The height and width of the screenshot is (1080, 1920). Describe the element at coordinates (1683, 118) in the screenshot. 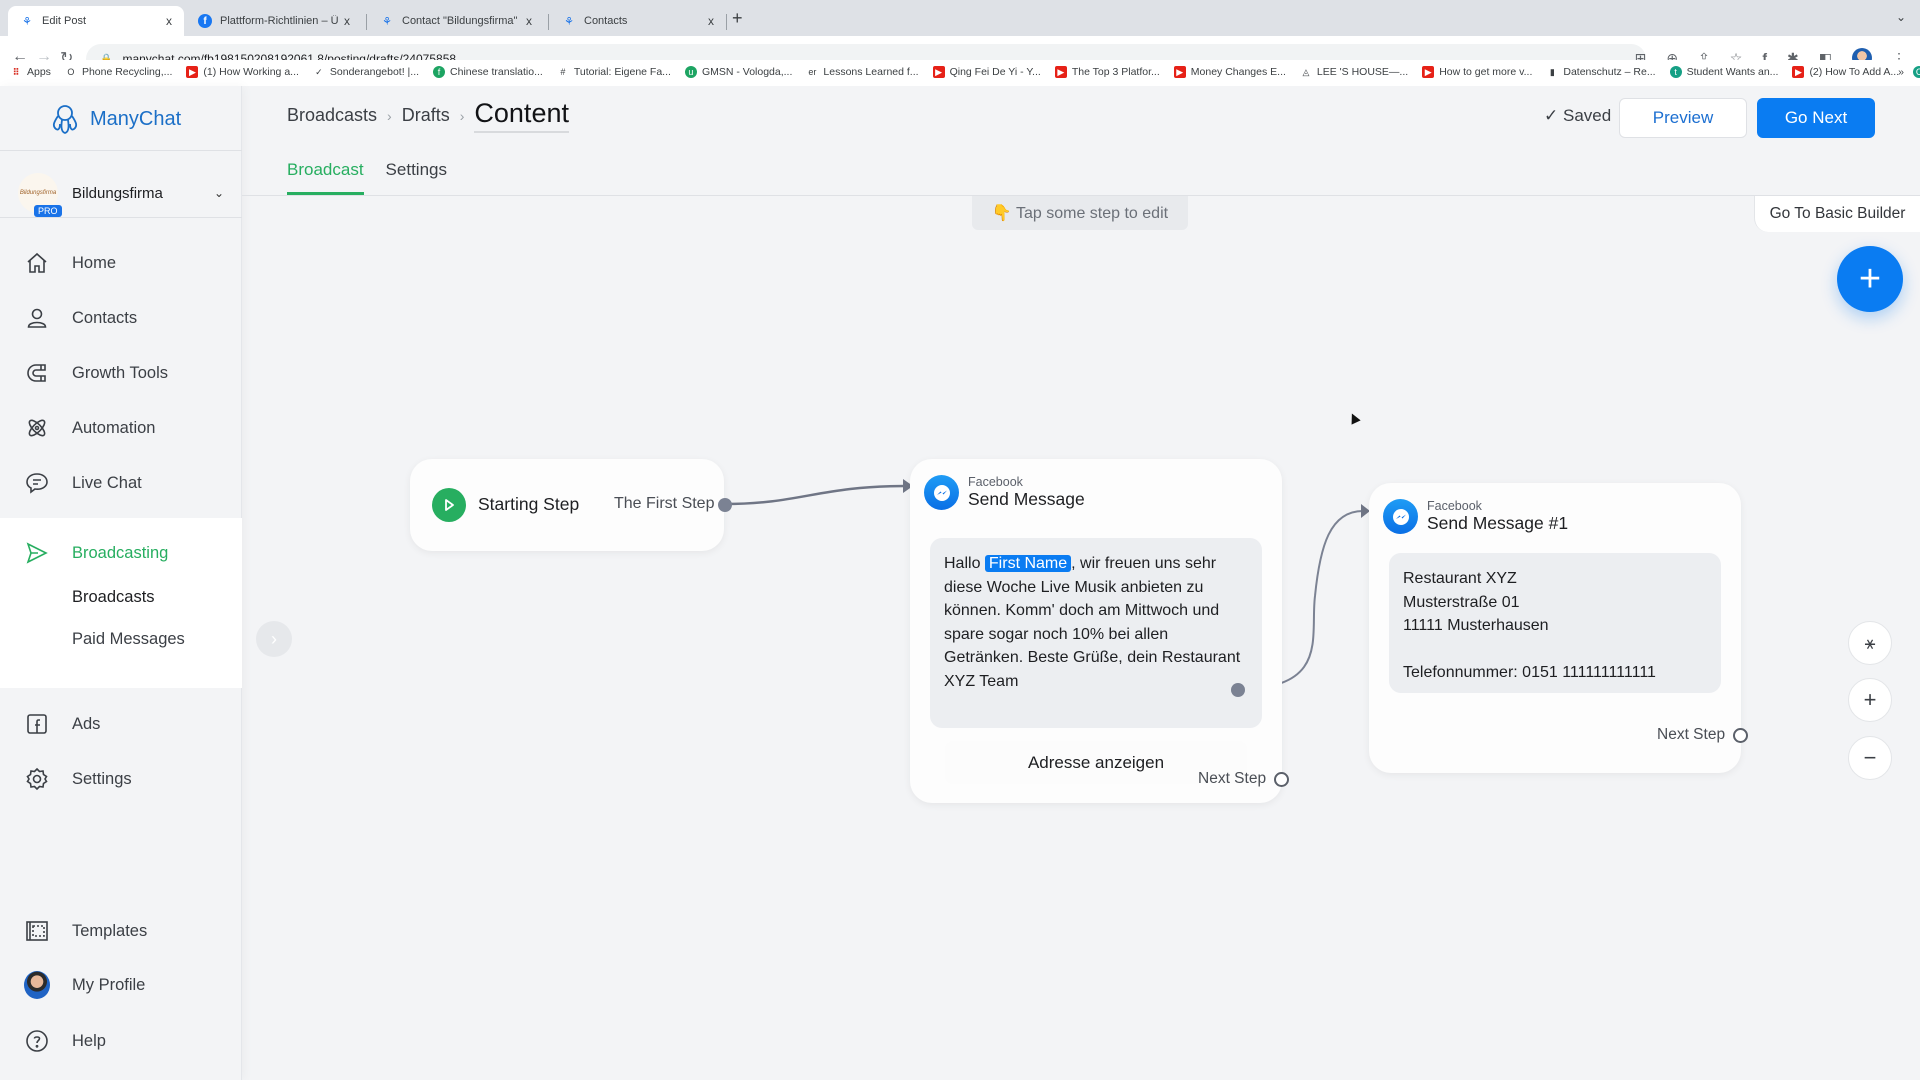

I see `preview-button: Preview` at that location.